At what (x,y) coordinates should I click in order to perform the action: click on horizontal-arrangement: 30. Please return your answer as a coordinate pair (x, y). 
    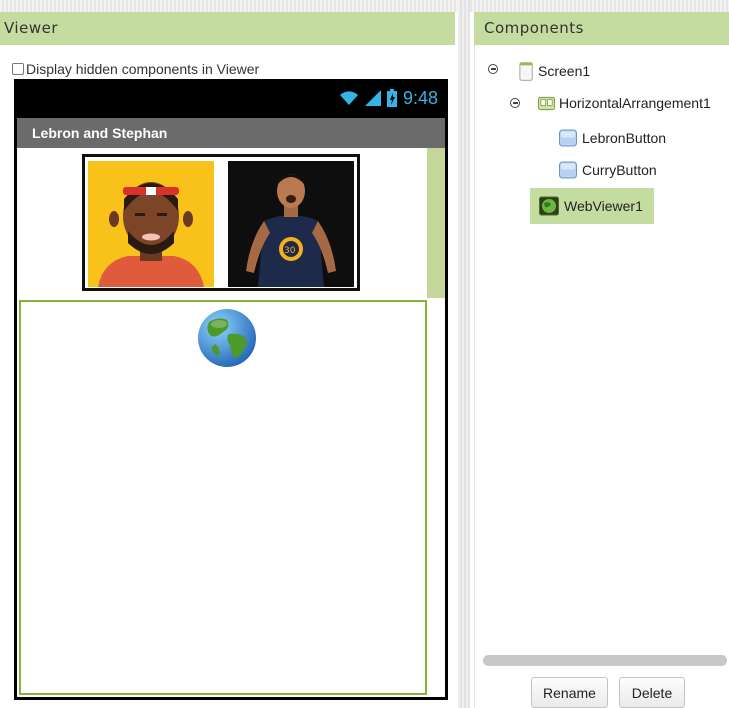
    Looking at the image, I should click on (221, 222).